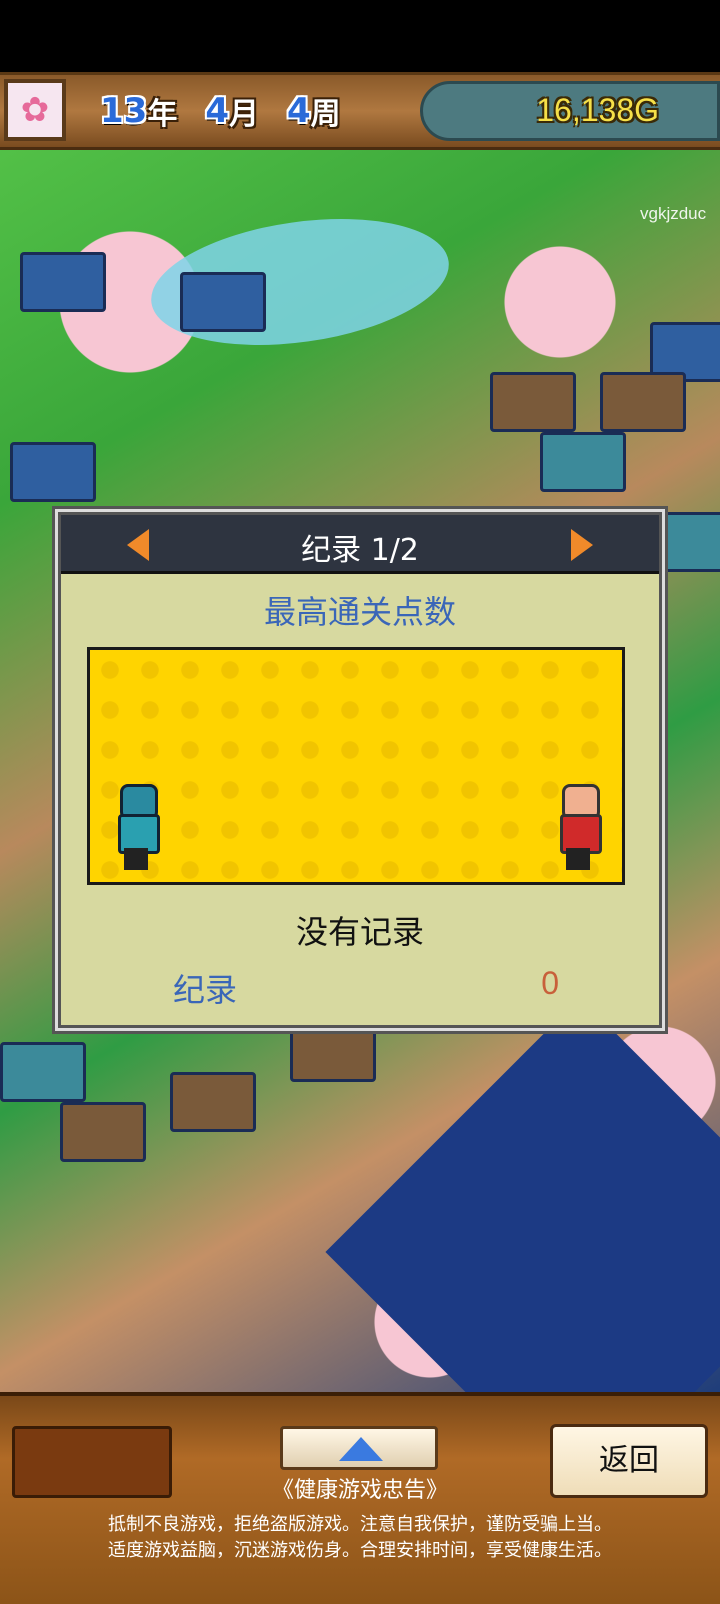 The width and height of the screenshot is (720, 1604). What do you see at coordinates (205, 990) in the screenshot?
I see `record-label: 纪录` at bounding box center [205, 990].